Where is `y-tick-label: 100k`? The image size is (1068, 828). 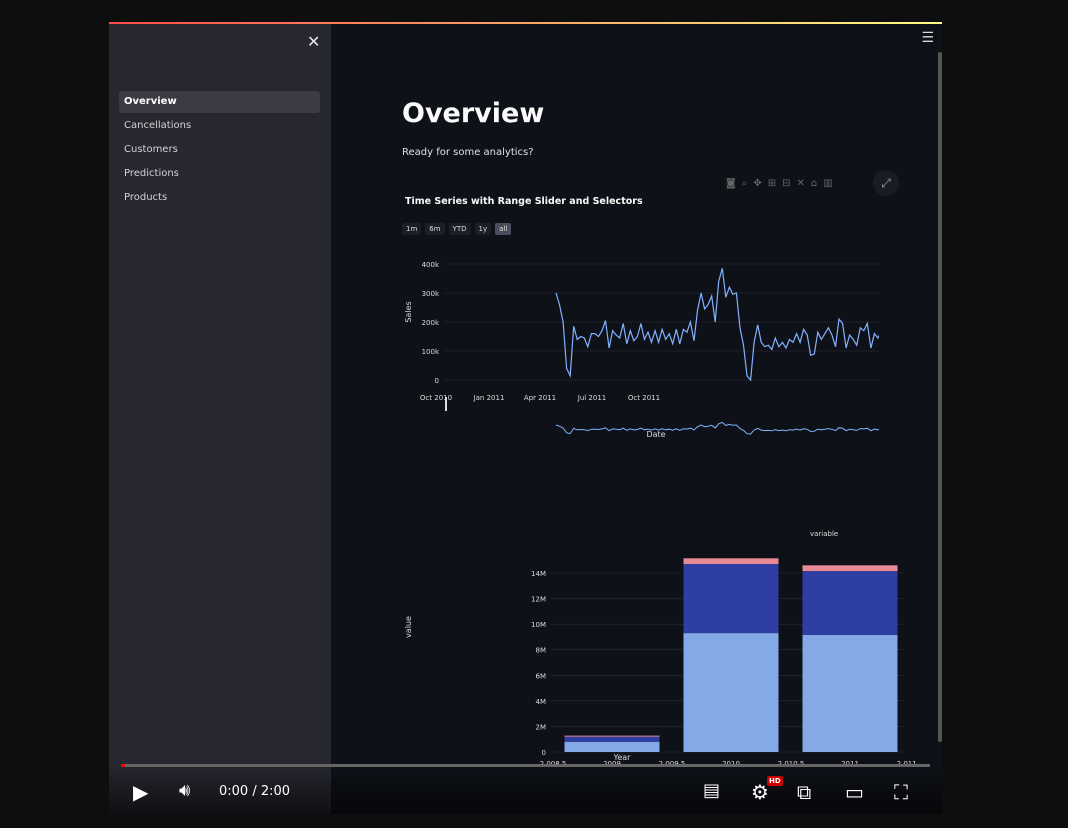
y-tick-label: 100k is located at coordinates (431, 352).